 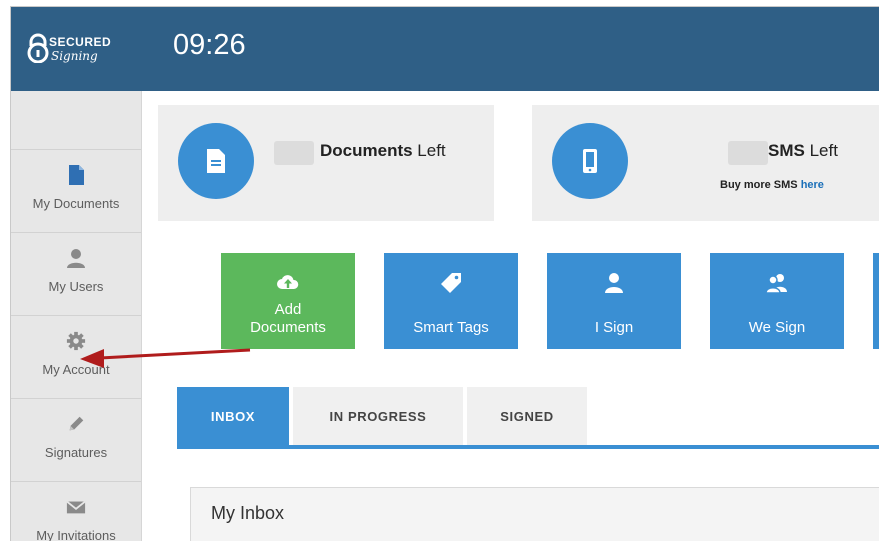 I want to click on lock-icon, so click(x=38, y=48).